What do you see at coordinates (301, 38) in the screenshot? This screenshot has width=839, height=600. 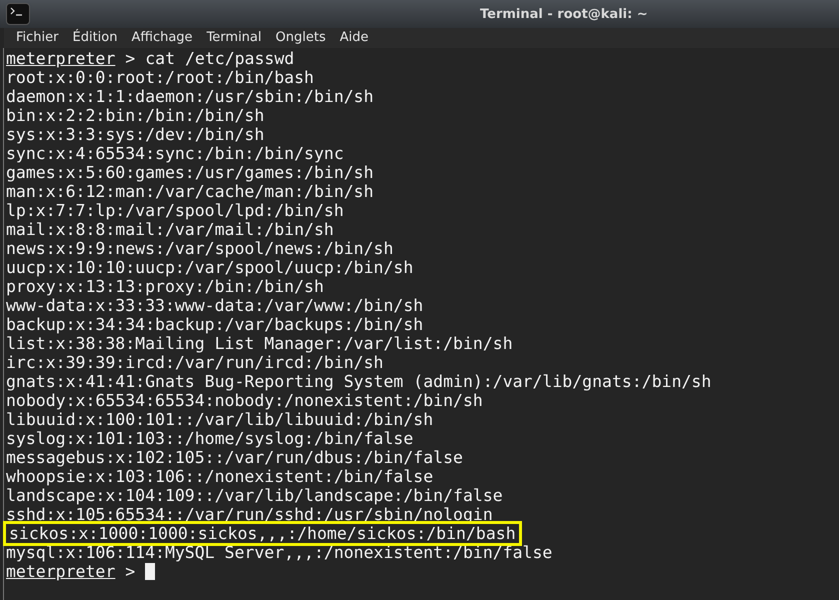 I see `menu-item: Onglets` at bounding box center [301, 38].